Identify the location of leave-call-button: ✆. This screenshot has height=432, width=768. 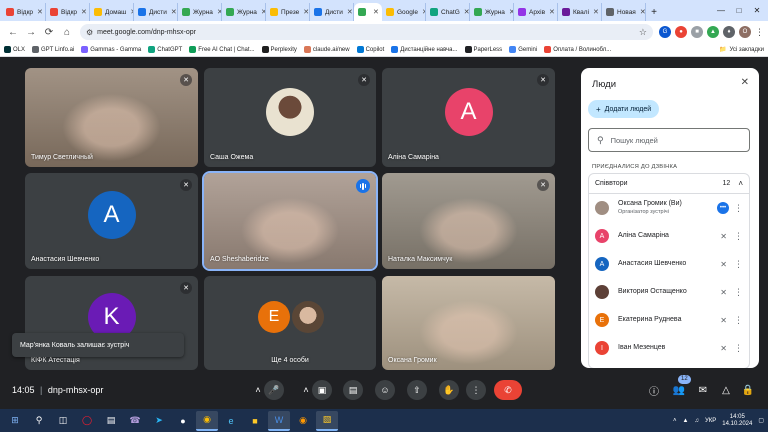
(508, 390).